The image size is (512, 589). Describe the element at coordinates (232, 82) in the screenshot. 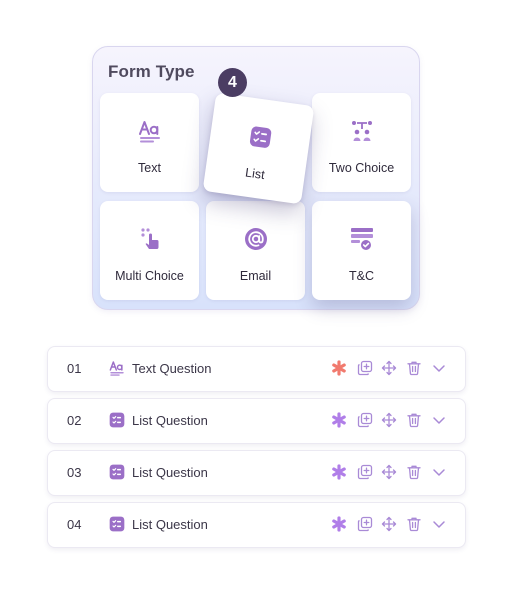

I see `drag-order-badge: 4` at that location.